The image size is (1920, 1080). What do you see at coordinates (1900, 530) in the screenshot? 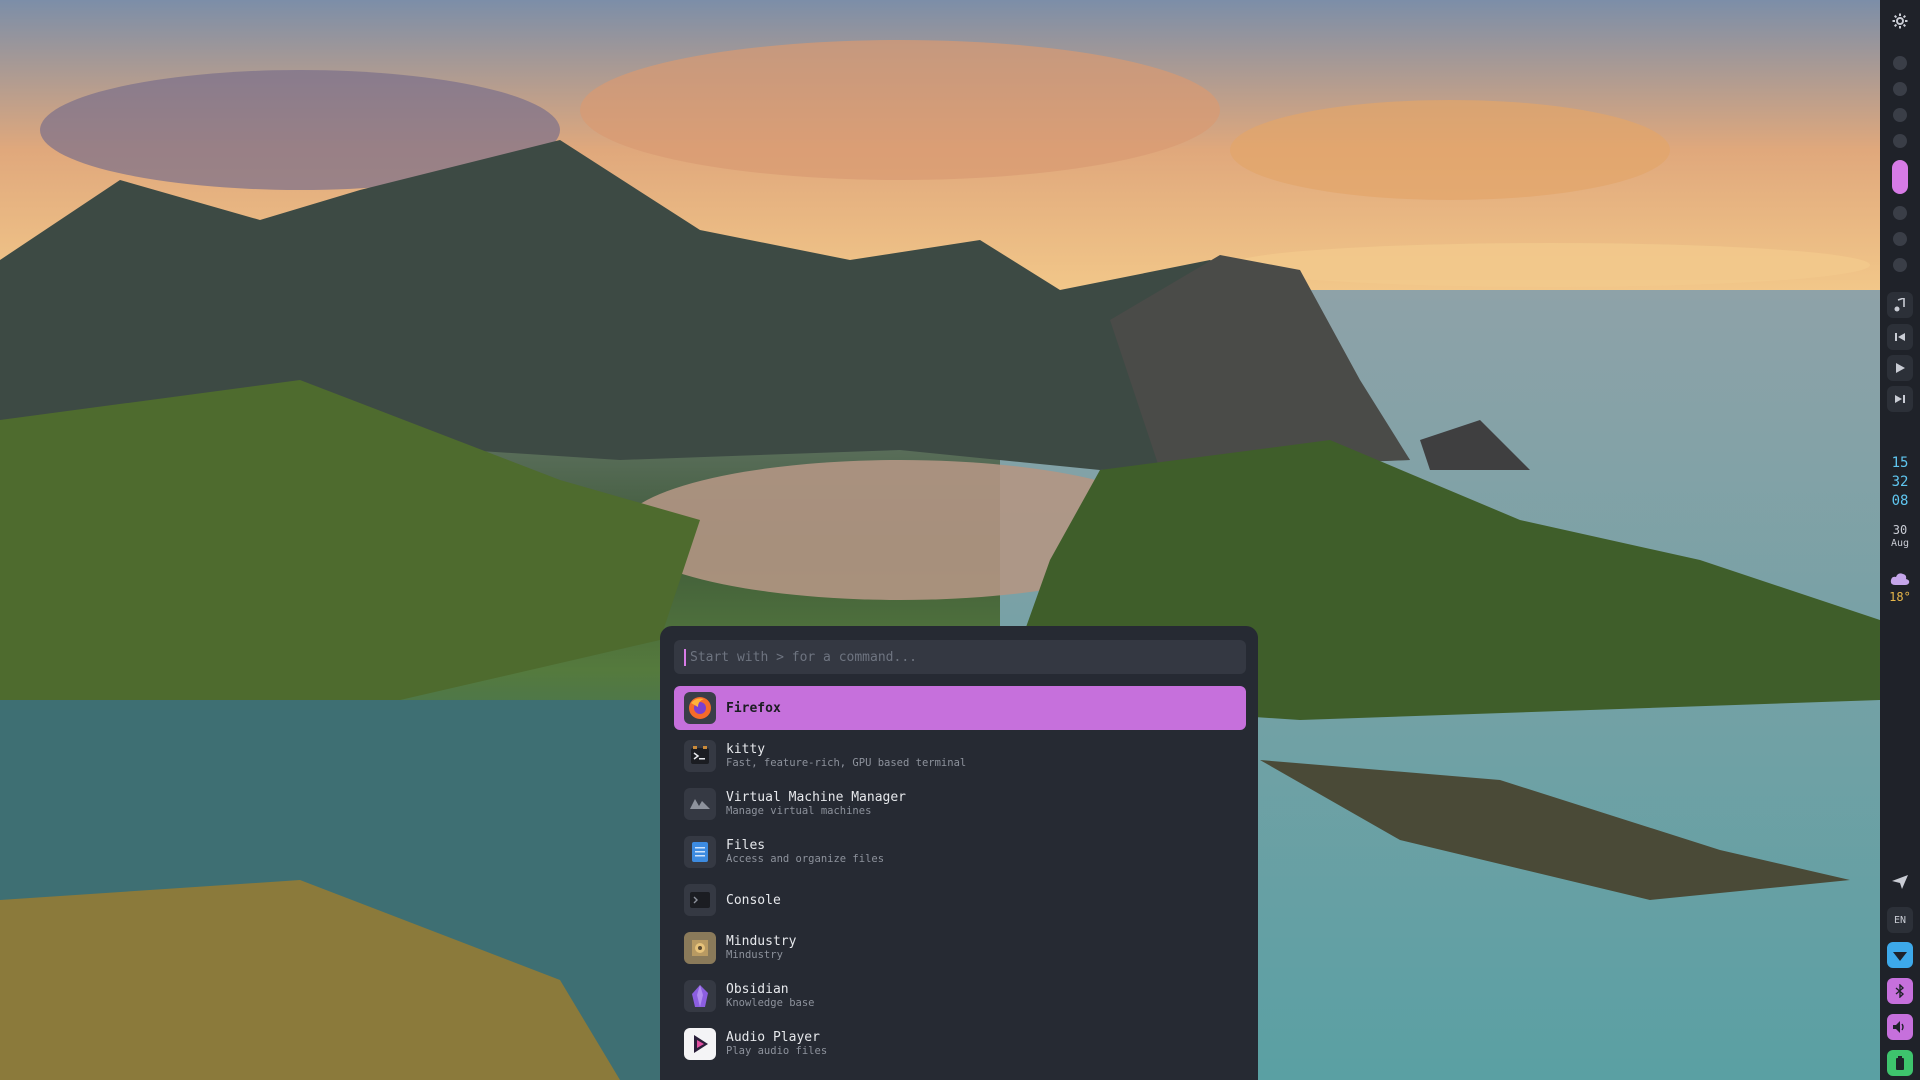
I see `date-day: 30` at bounding box center [1900, 530].